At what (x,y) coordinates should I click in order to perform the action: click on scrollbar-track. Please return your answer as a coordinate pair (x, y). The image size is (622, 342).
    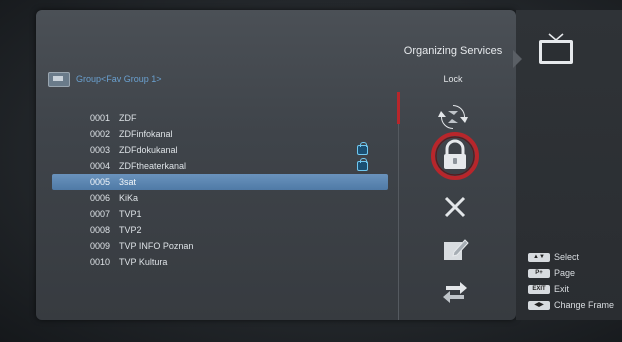
    Looking at the image, I should click on (398, 222).